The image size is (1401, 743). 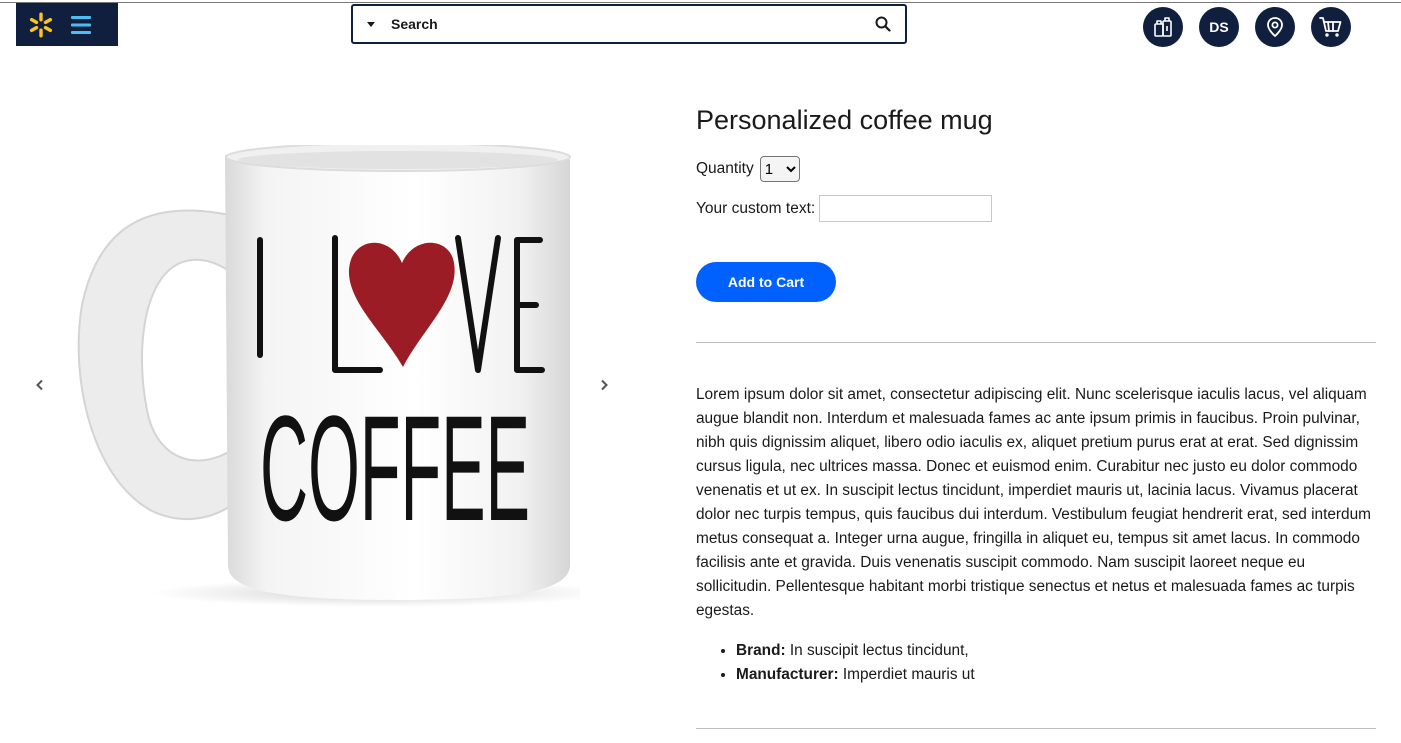 I want to click on cart-icon, so click(x=1330, y=27).